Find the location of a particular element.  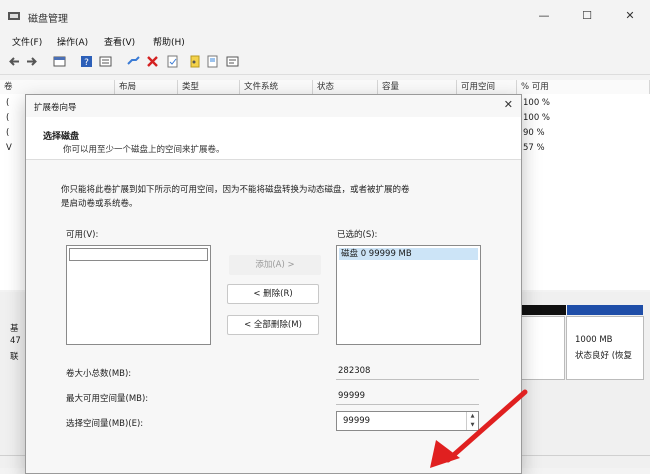

wizard-header: 选择磁盘 你可以用至少一个磁盘上的空间来扩展卷。 is located at coordinates (273, 138).